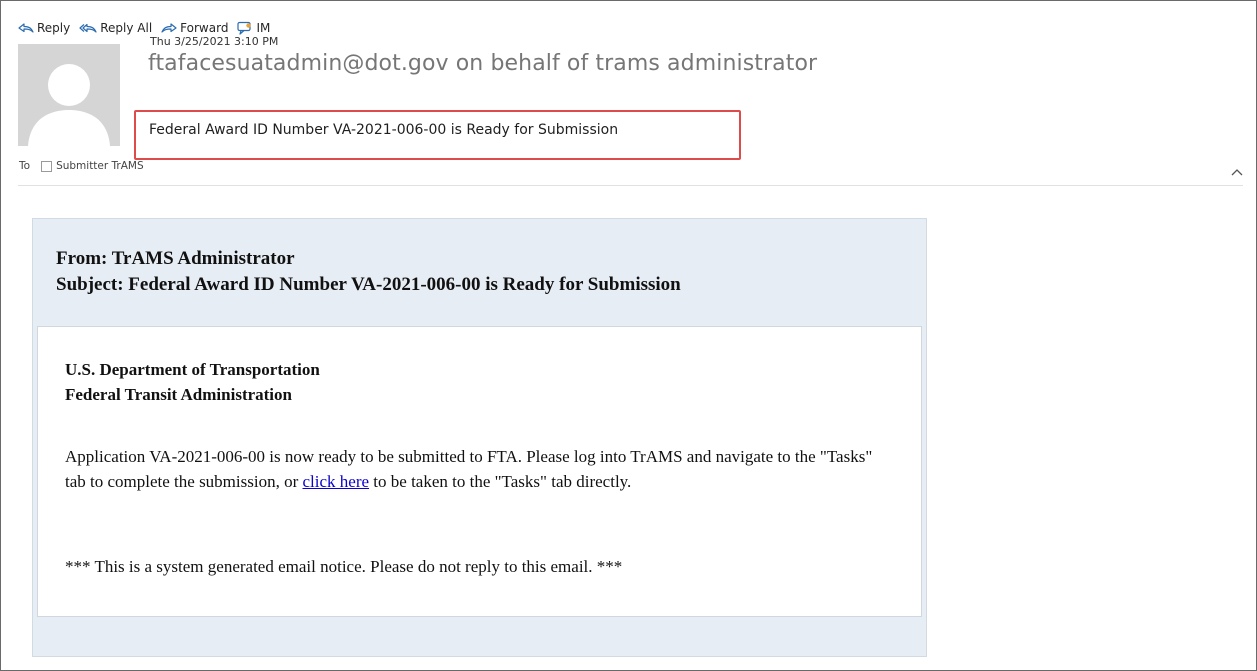  Describe the element at coordinates (175, 258) in the screenshot. I see `from-line: From: TrAMS Administrator` at that location.